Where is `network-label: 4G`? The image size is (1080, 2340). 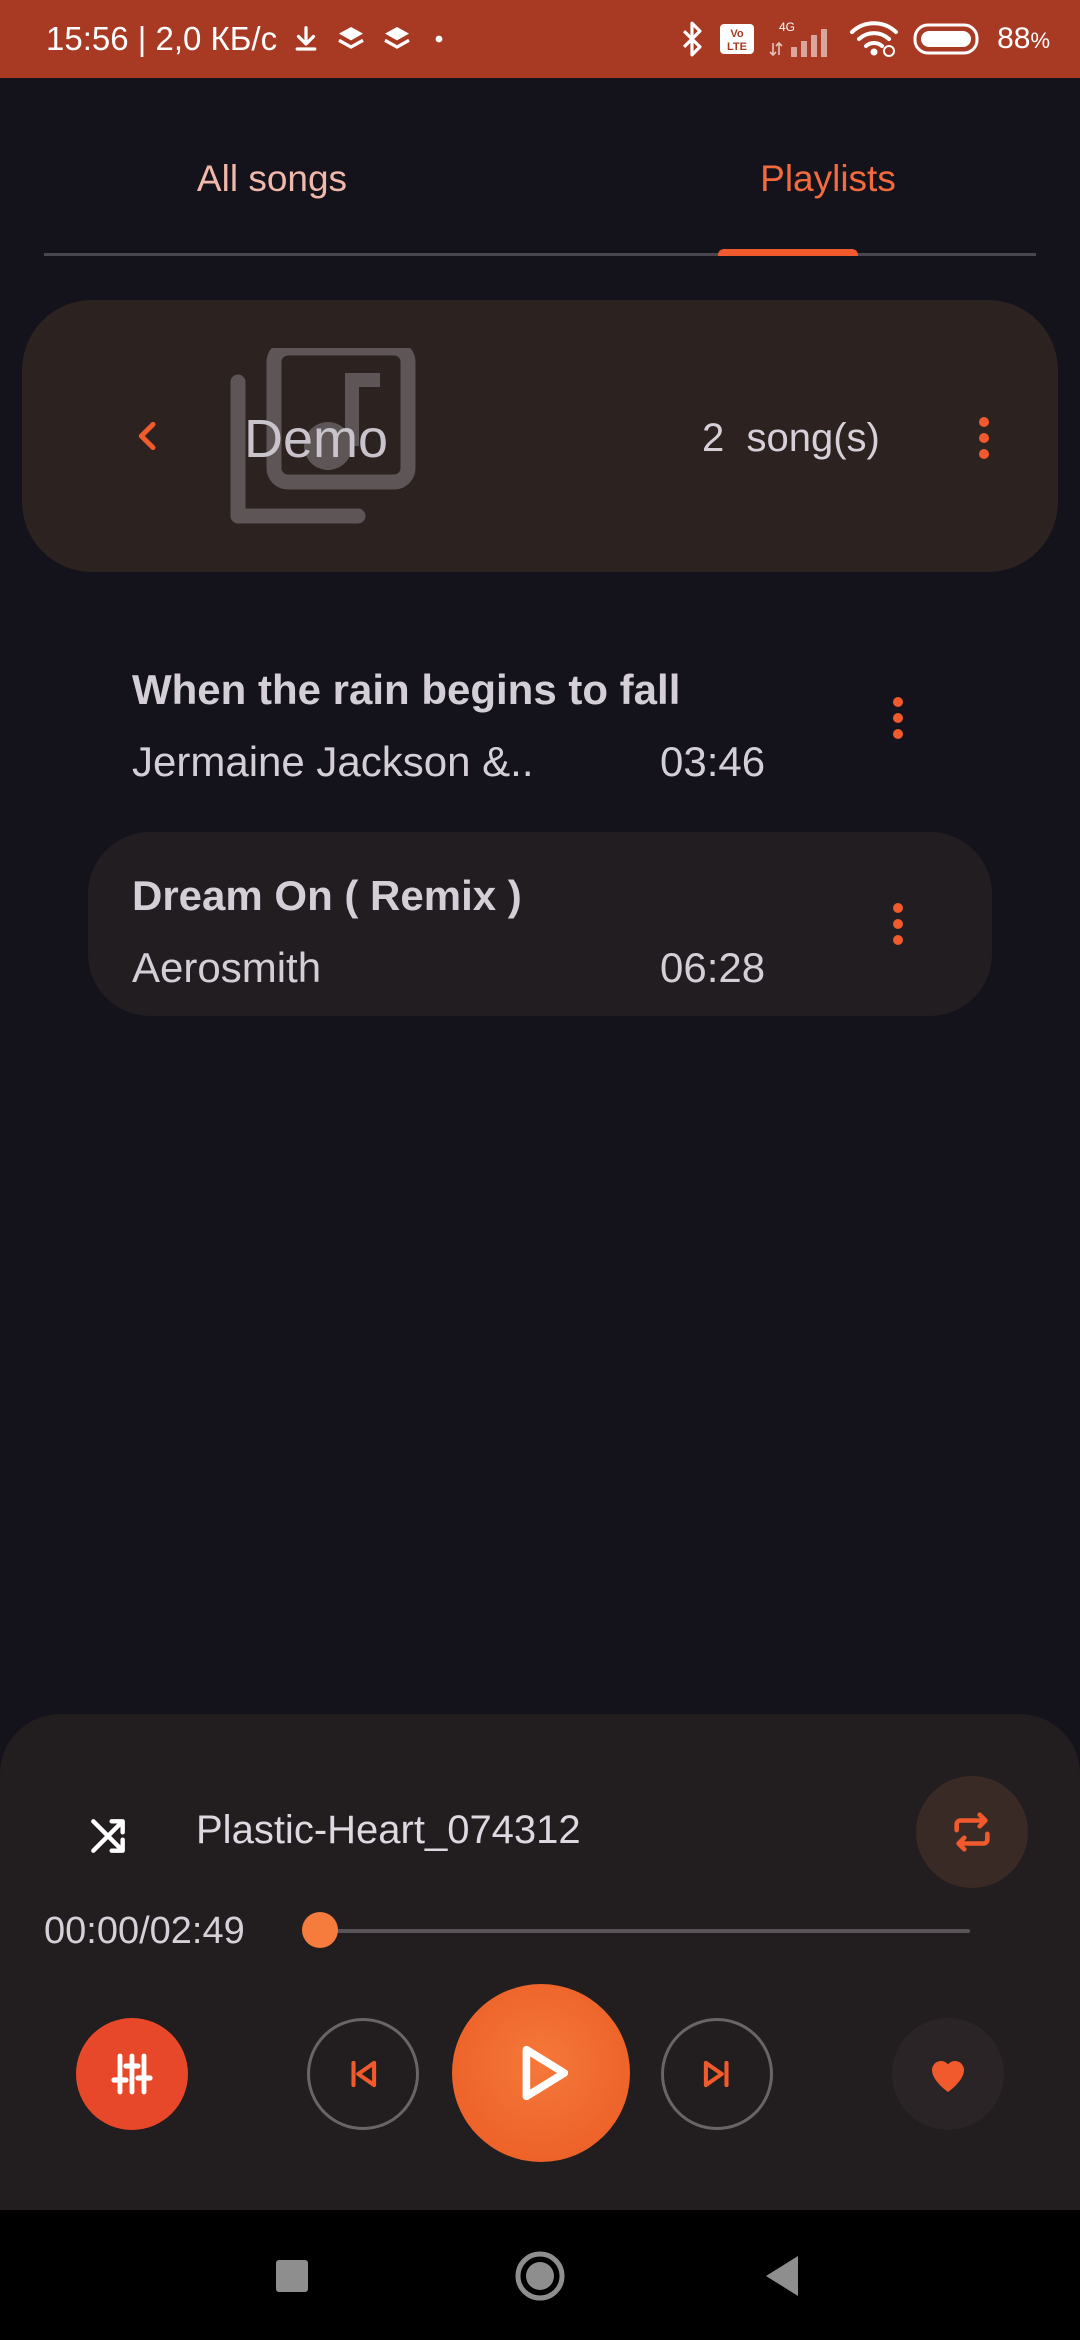
network-label: 4G is located at coordinates (787, 27).